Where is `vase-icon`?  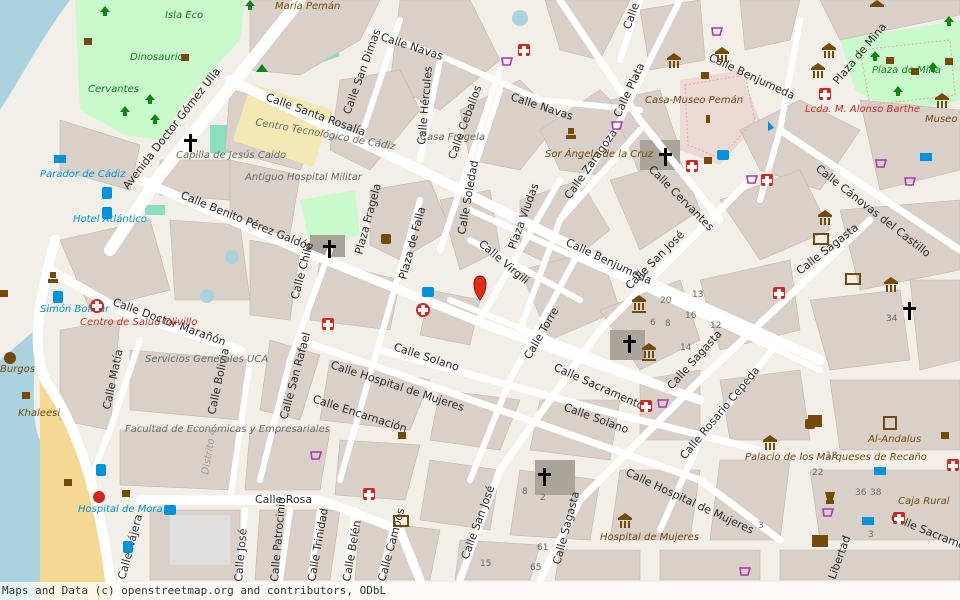
vase-icon is located at coordinates (830, 498).